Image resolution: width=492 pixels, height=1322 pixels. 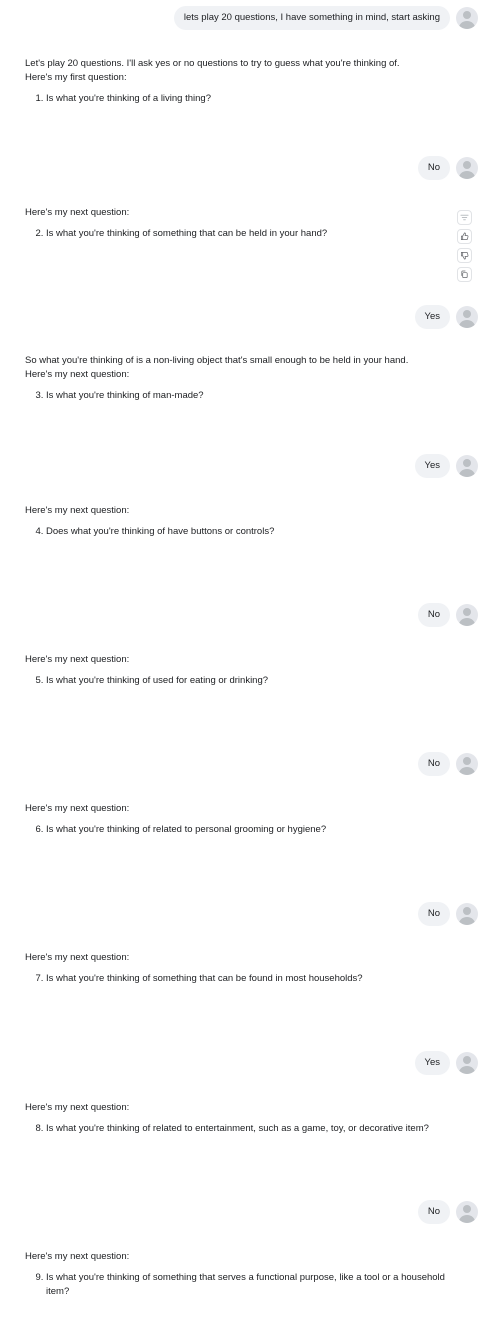 I want to click on assistant-text: Here's my first question:, so click(x=76, y=77).